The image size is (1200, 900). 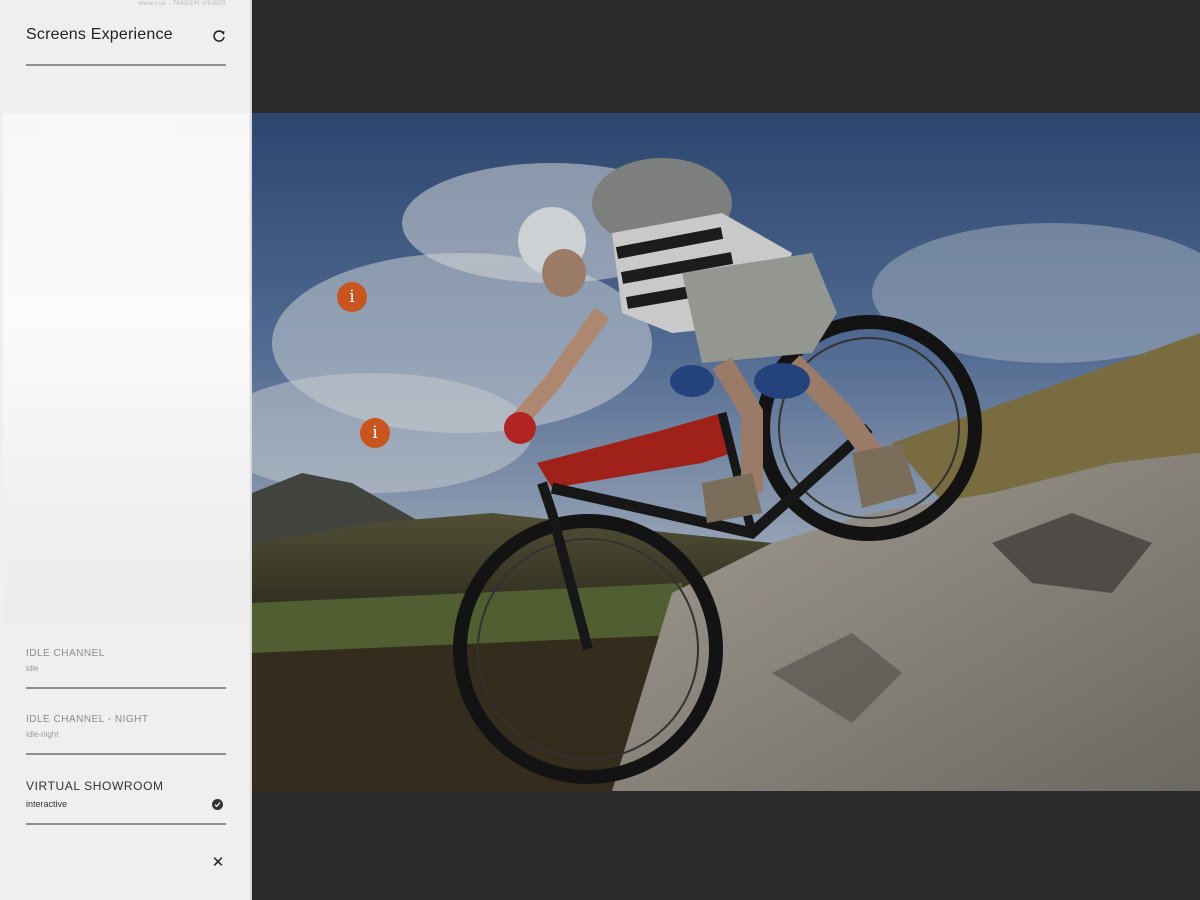 What do you see at coordinates (219, 36) in the screenshot?
I see `refresh-icon` at bounding box center [219, 36].